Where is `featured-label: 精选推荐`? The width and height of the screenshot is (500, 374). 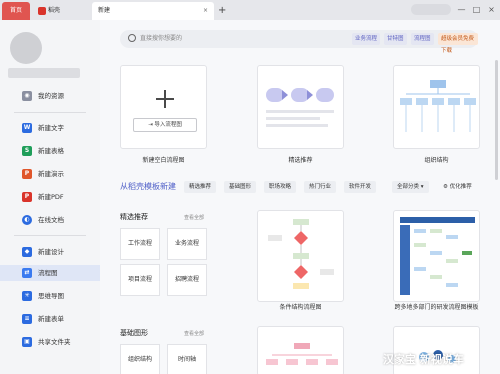 featured-label: 精选推荐 is located at coordinates (300, 160).